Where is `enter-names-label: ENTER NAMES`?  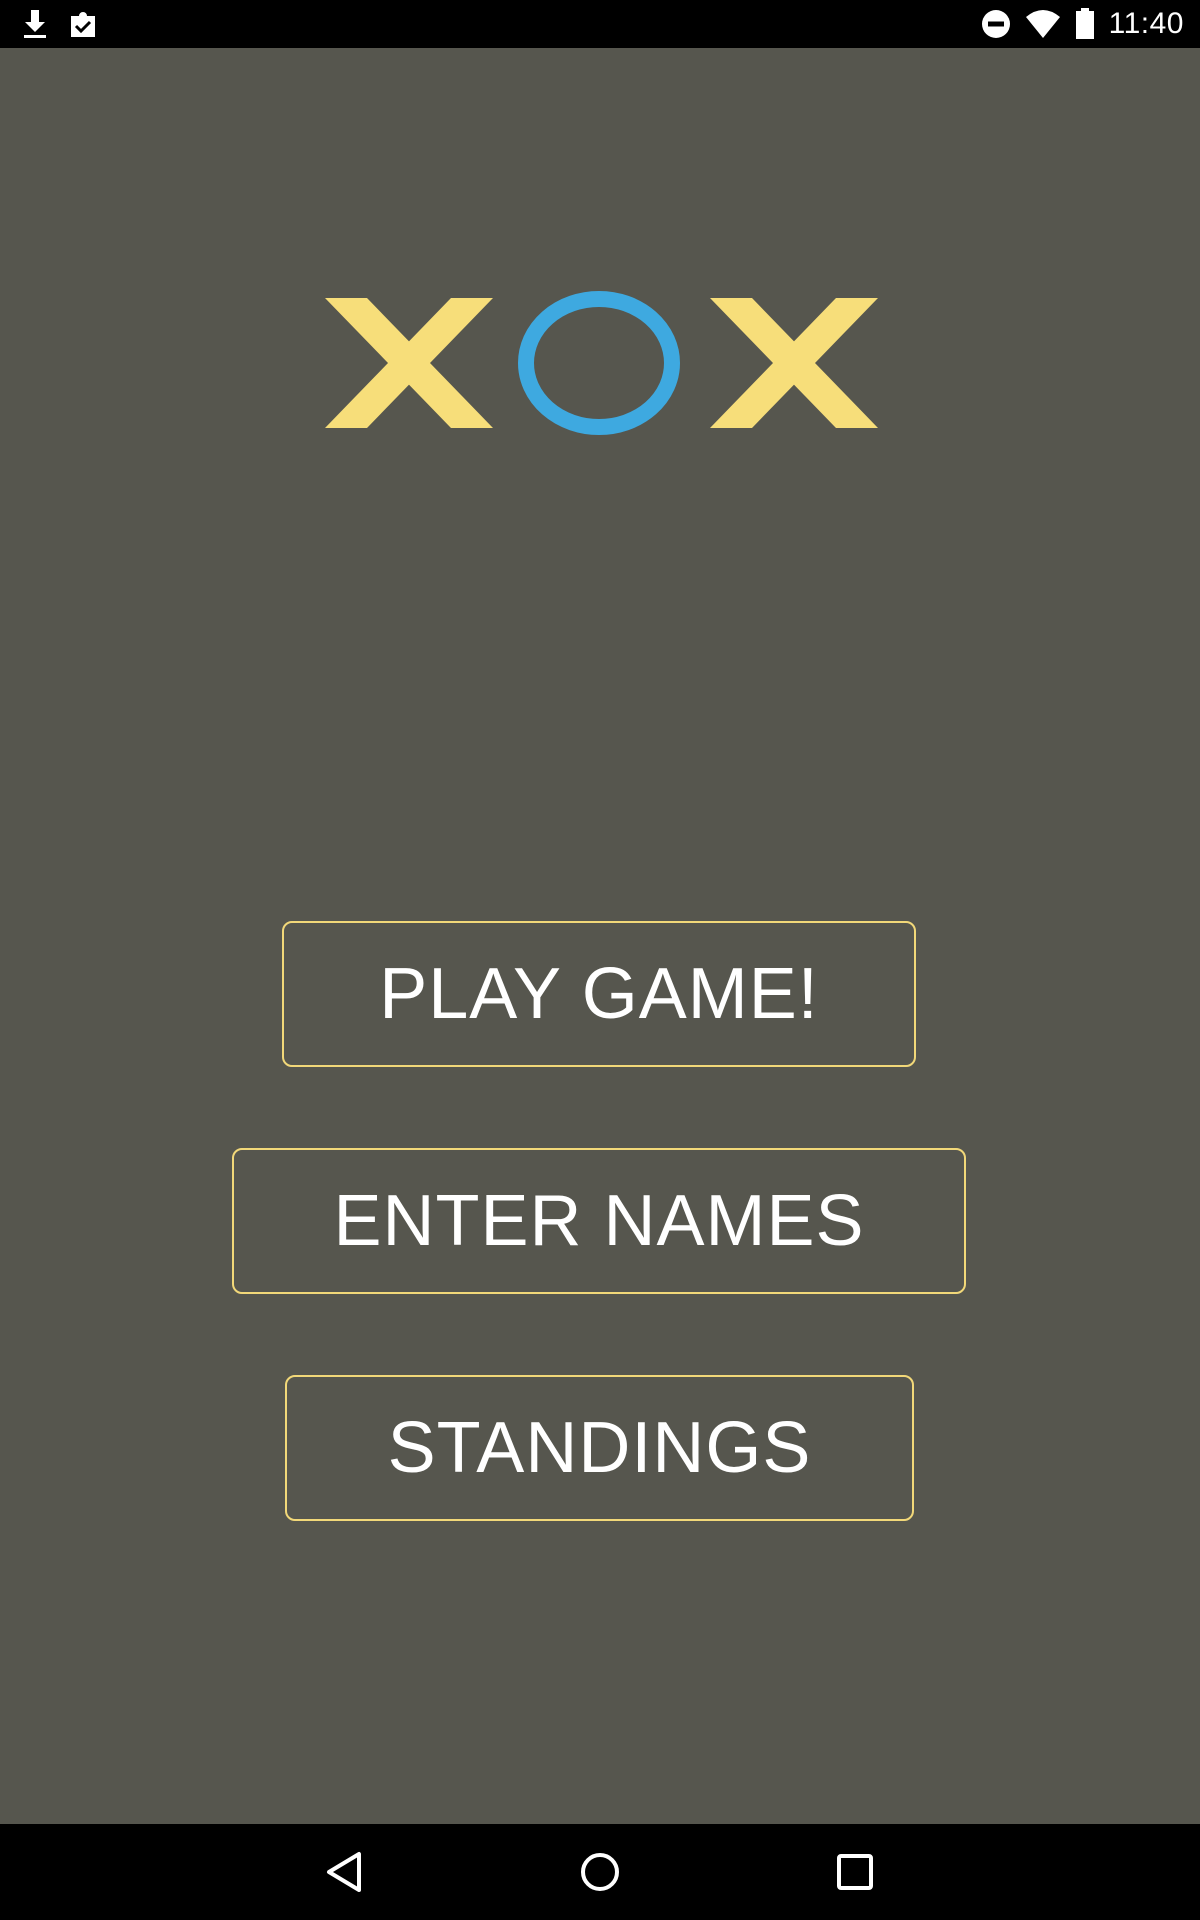 enter-names-label: ENTER NAMES is located at coordinates (599, 1221).